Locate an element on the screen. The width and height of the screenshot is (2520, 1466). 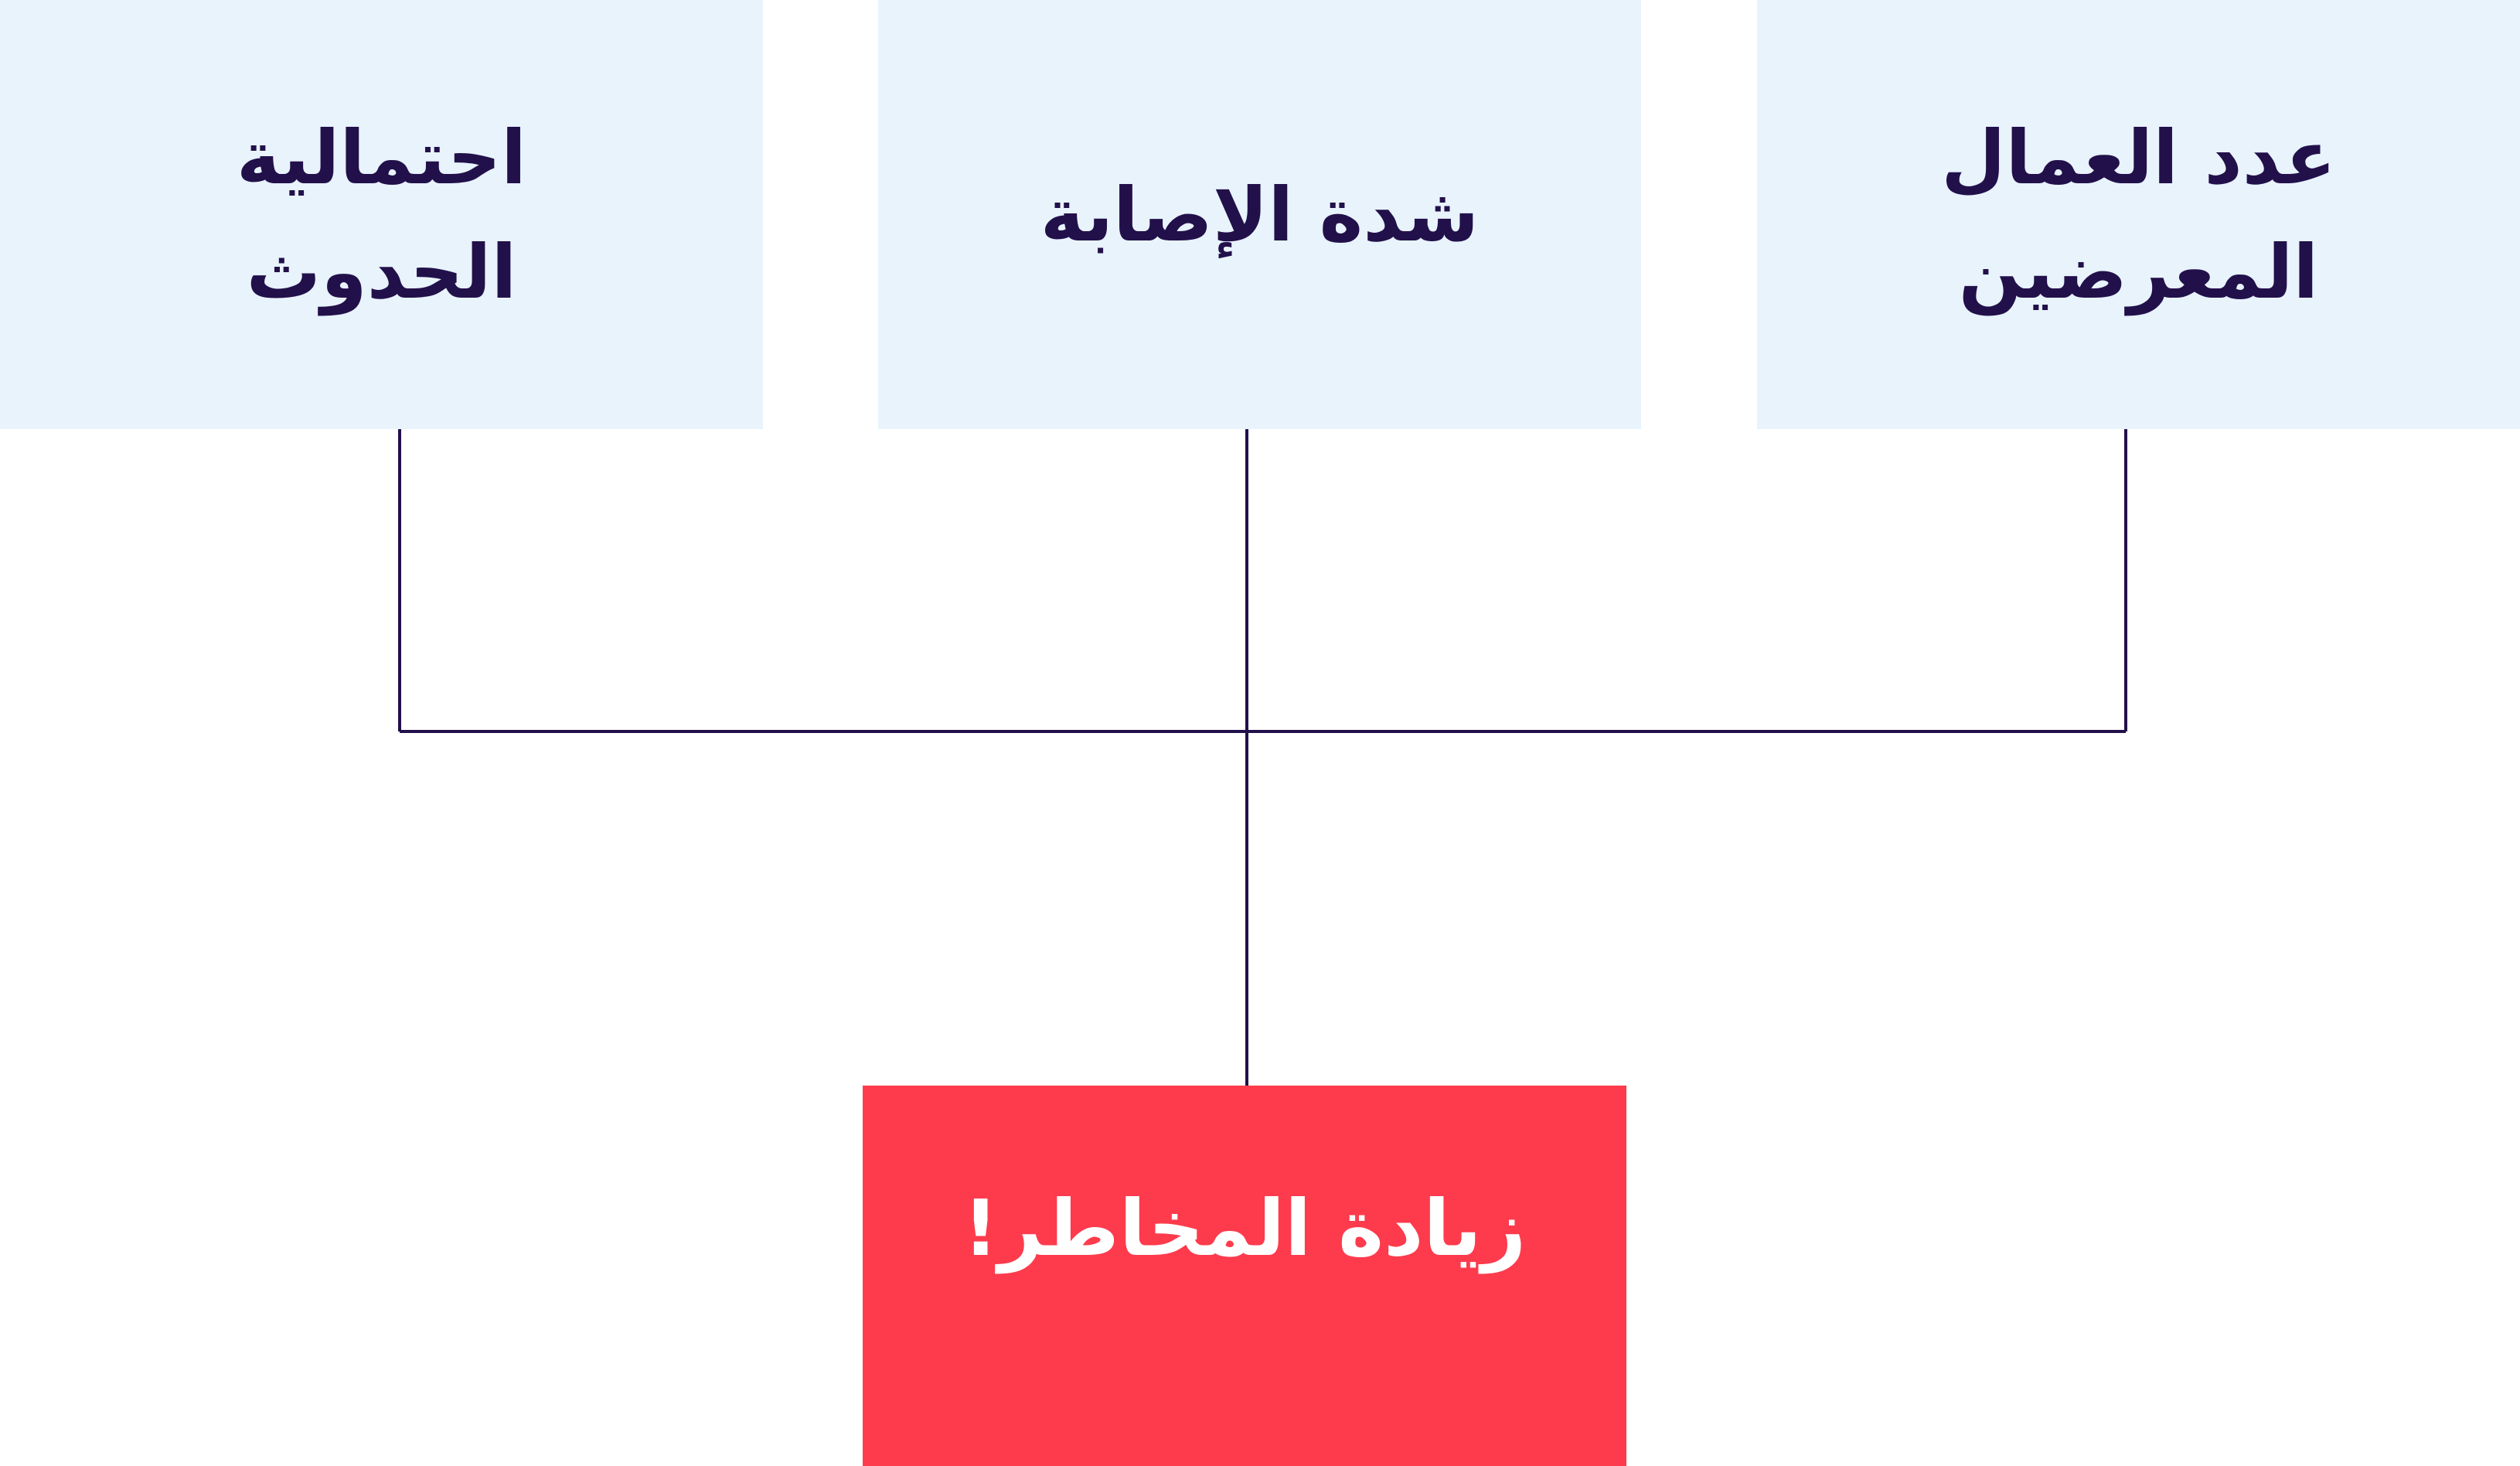
result-box-increased-risk: زيادة المخاطر! is located at coordinates (1244, 1276).